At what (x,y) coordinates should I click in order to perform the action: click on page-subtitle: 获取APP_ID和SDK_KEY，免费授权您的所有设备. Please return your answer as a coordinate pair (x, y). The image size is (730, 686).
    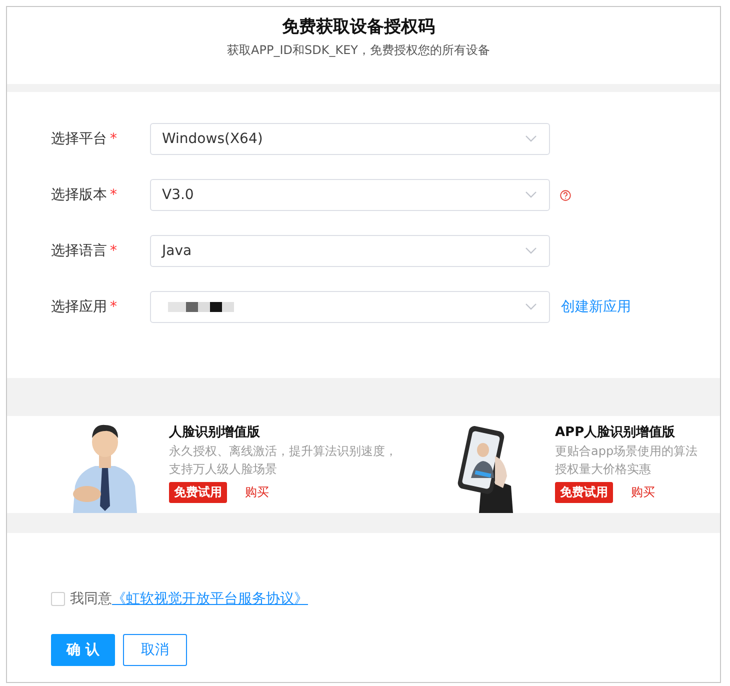
    Looking at the image, I should click on (358, 50).